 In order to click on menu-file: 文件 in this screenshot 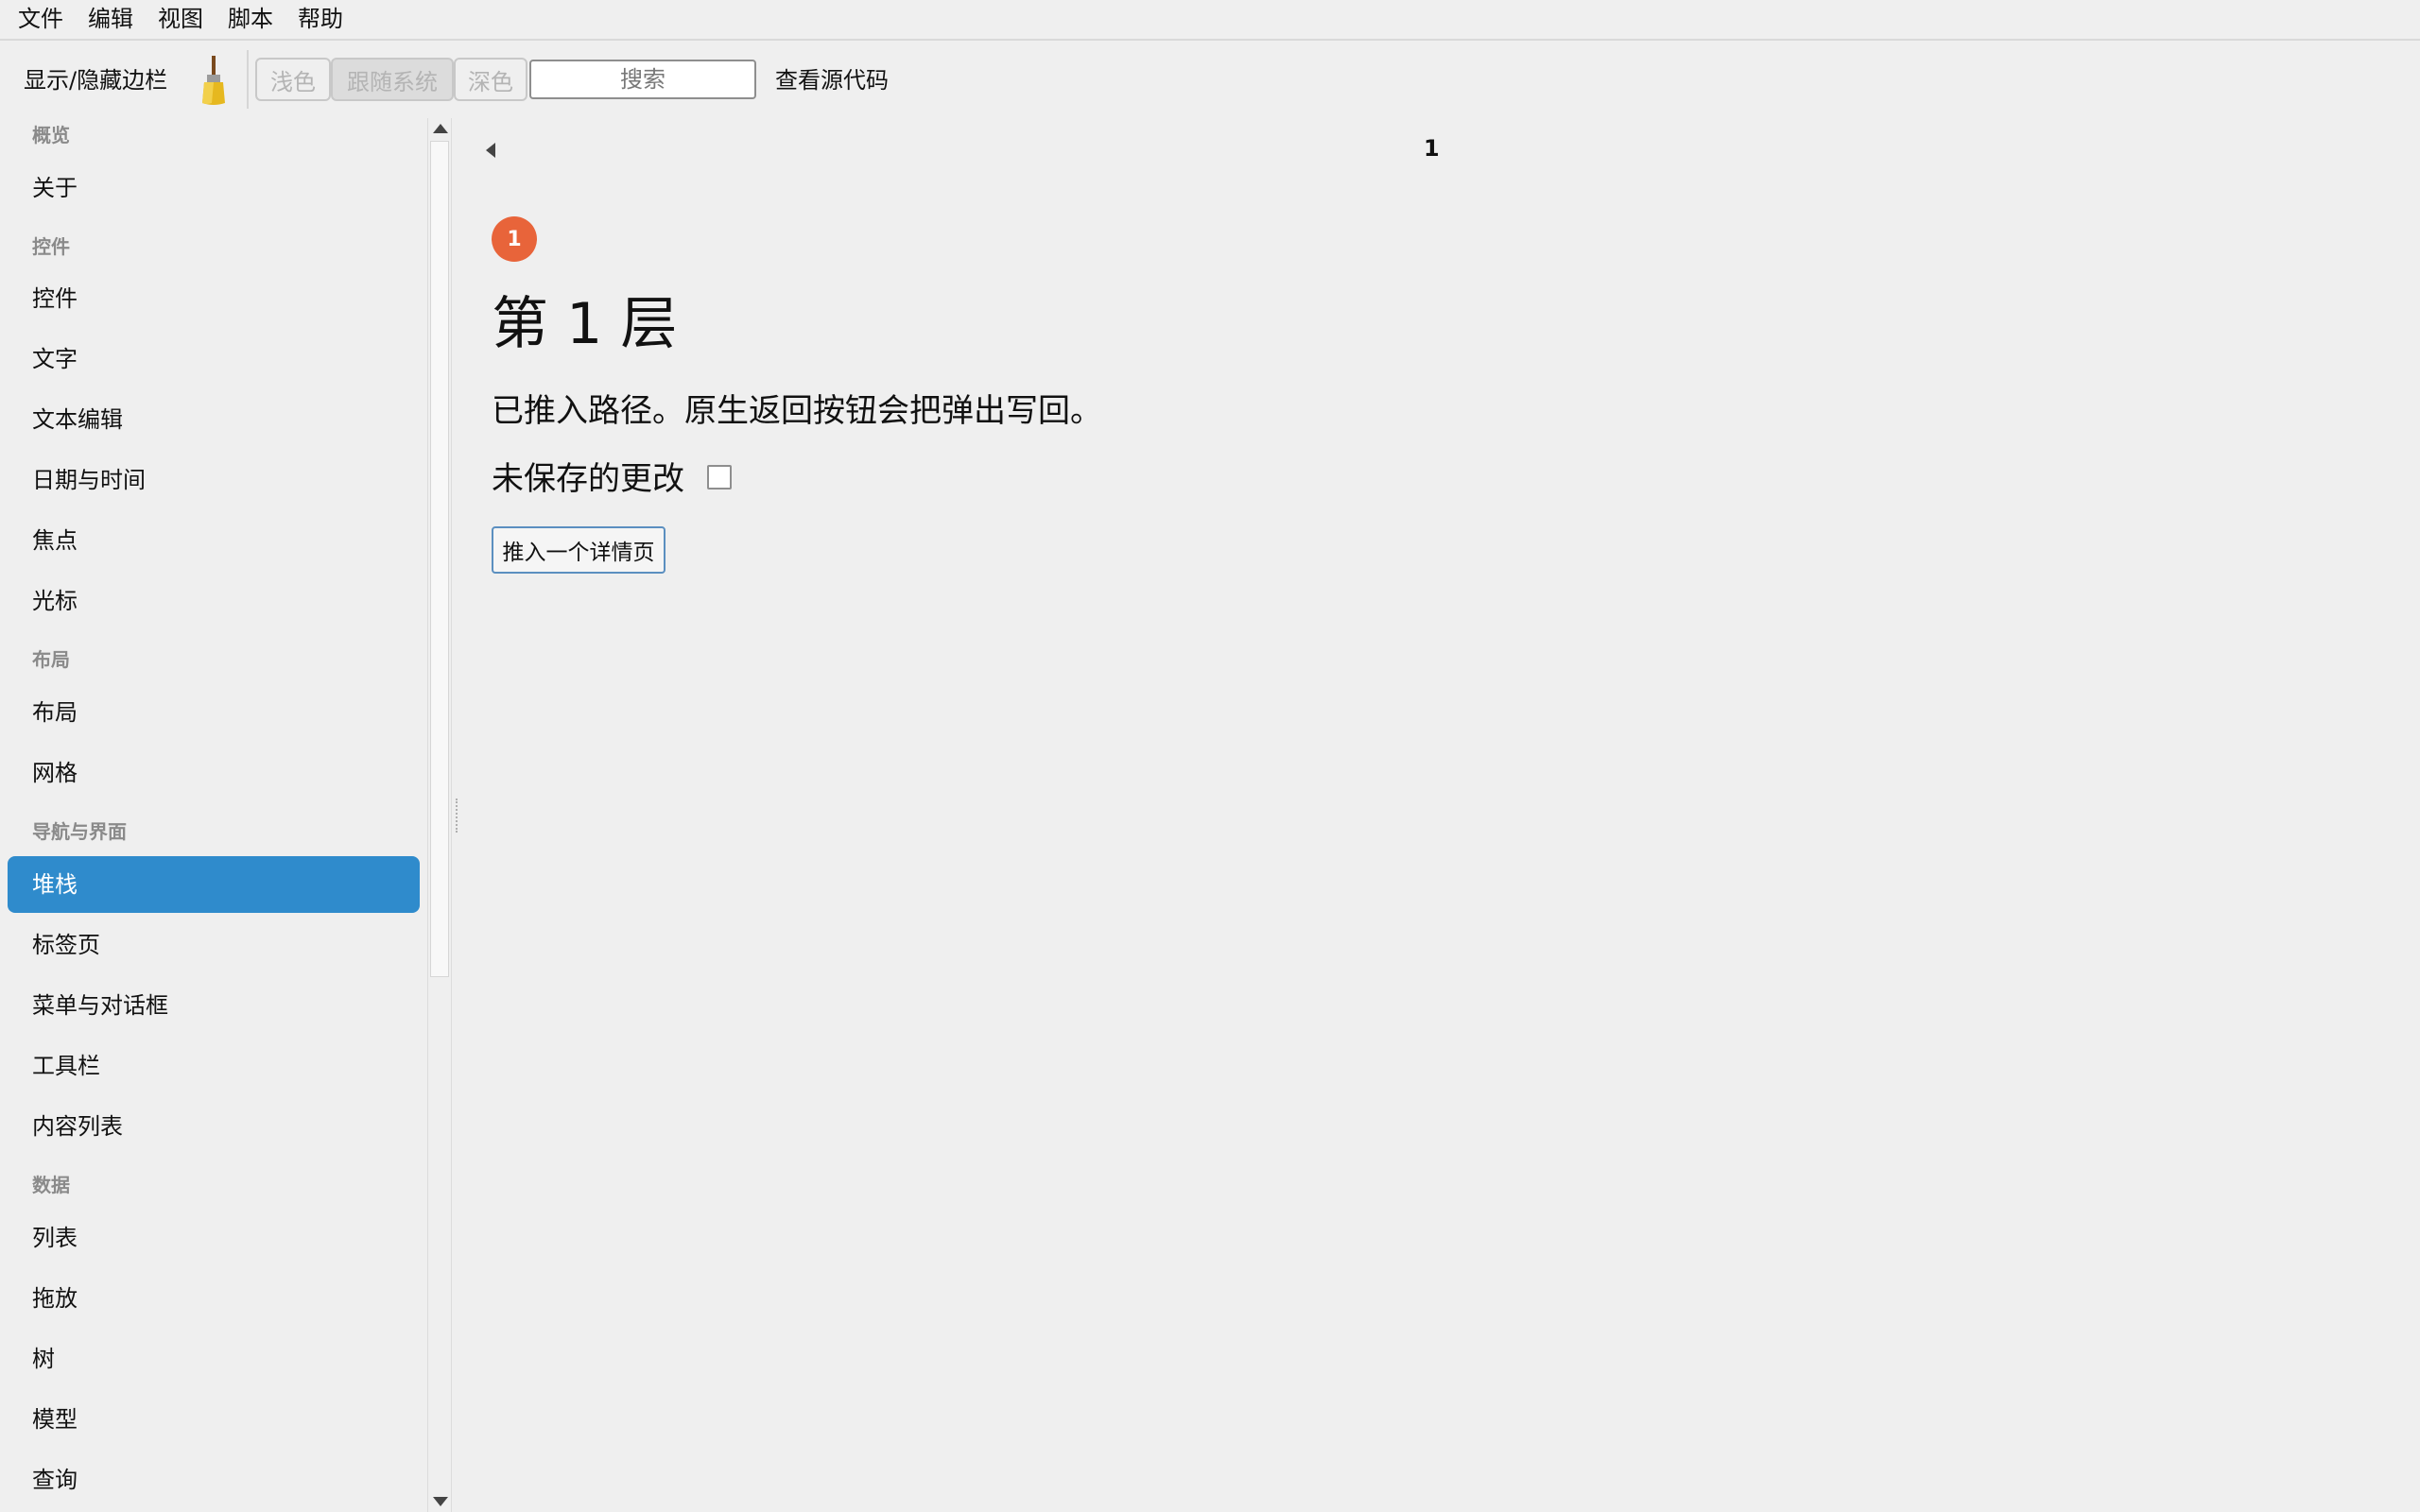, I will do `click(41, 20)`.